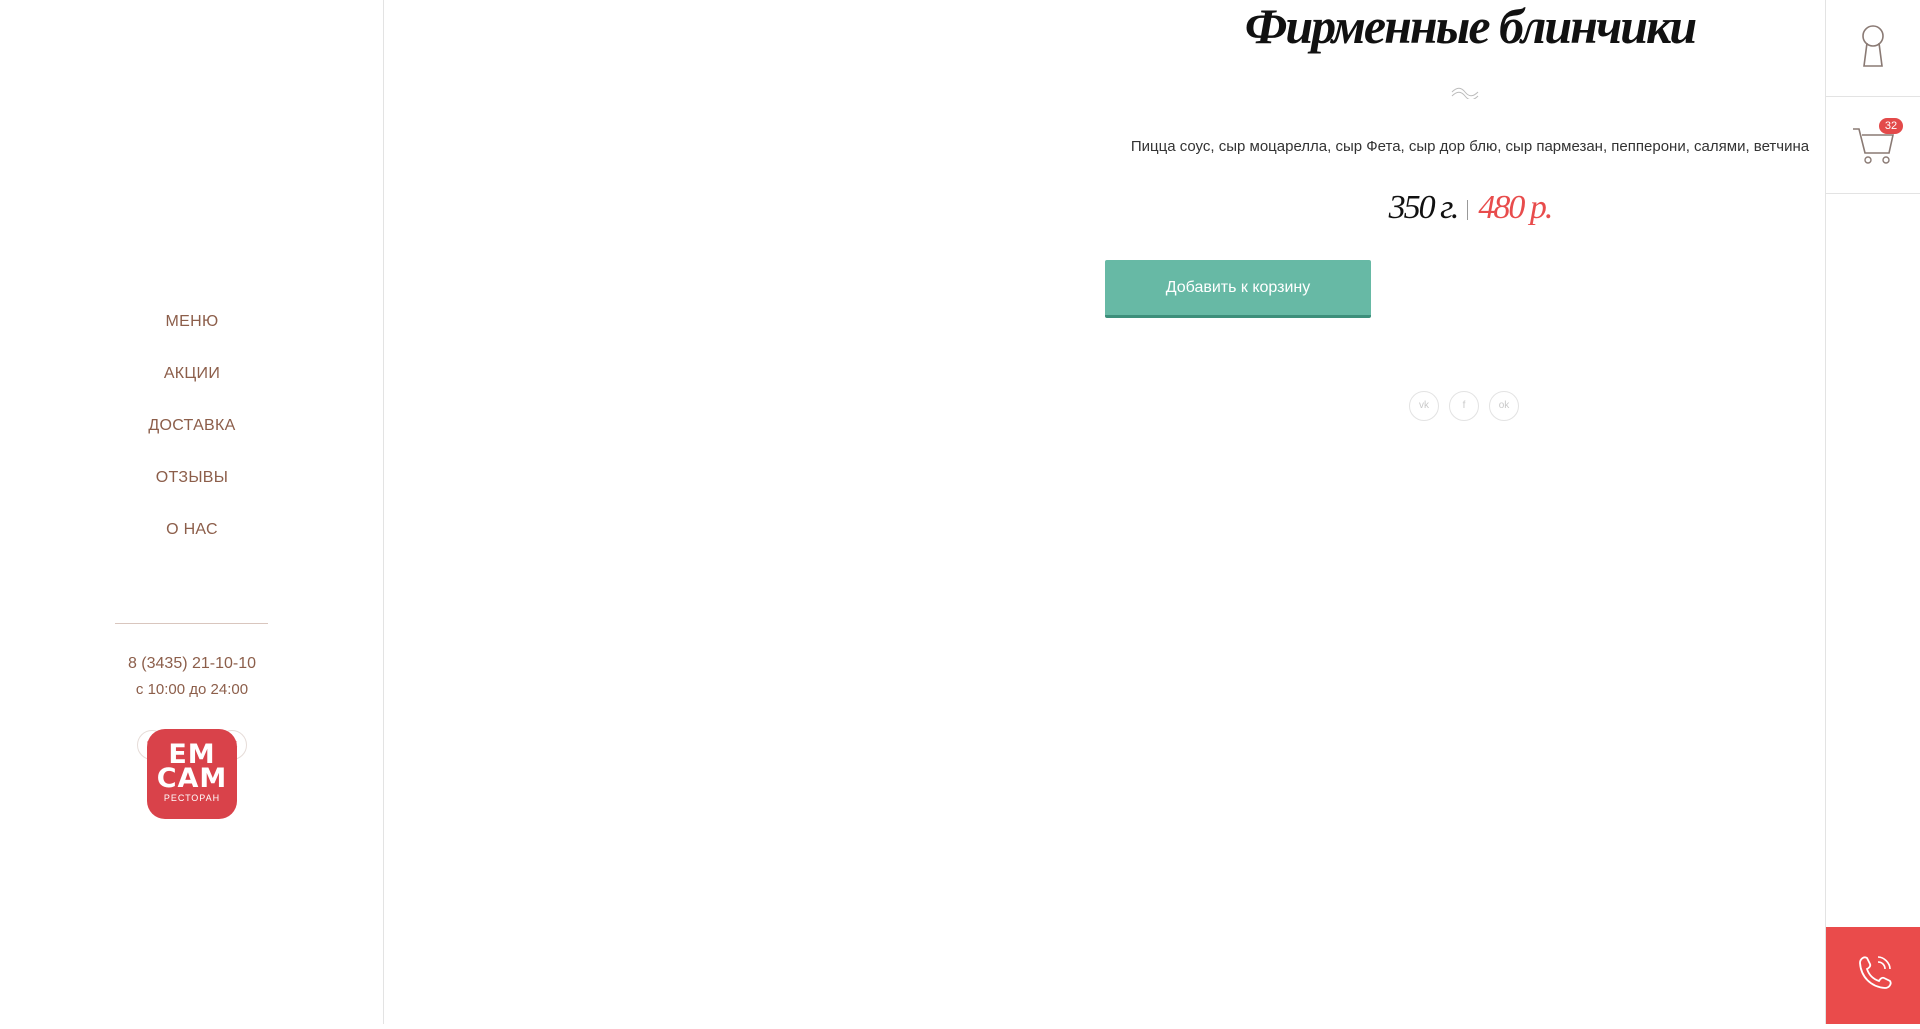  Describe the element at coordinates (1465, 93) in the screenshot. I see `wave-divider-icon` at that location.